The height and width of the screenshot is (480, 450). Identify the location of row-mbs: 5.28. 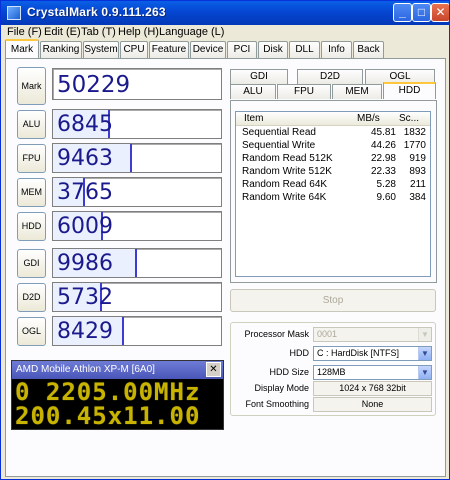
(386, 184).